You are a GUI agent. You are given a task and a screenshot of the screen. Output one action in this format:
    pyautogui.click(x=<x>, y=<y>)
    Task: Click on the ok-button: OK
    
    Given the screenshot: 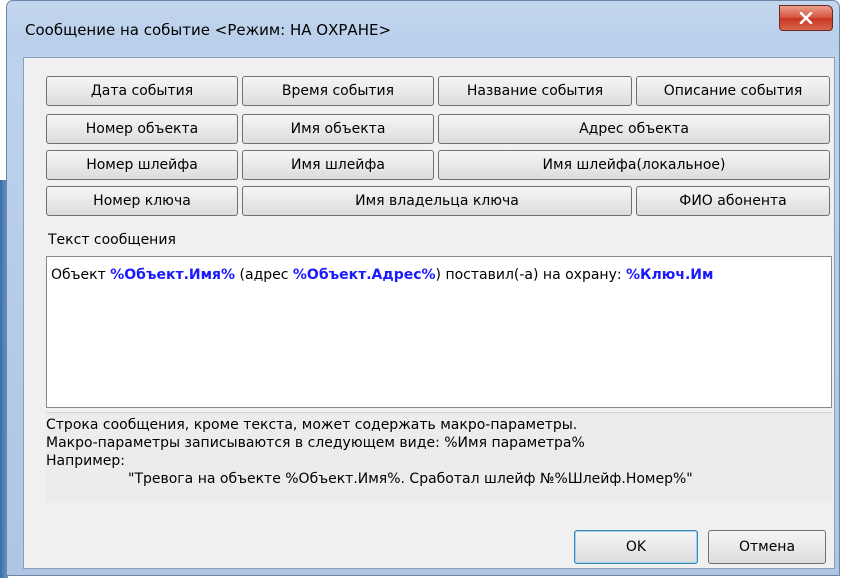 What is the action you would take?
    pyautogui.click(x=636, y=547)
    